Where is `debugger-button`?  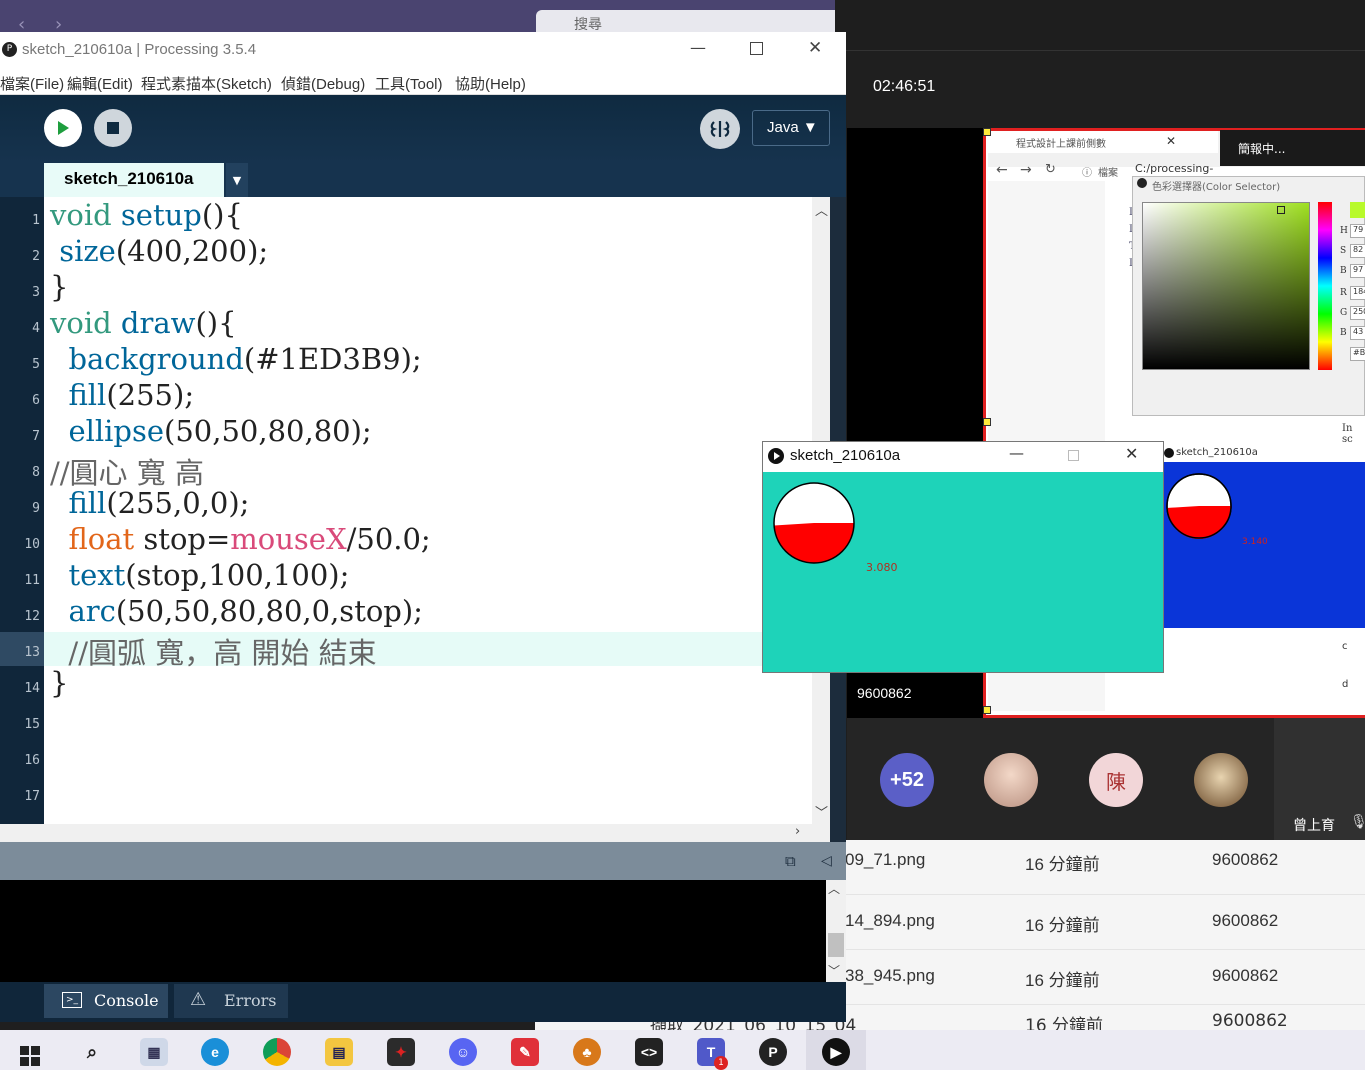
debugger-button is located at coordinates (720, 129).